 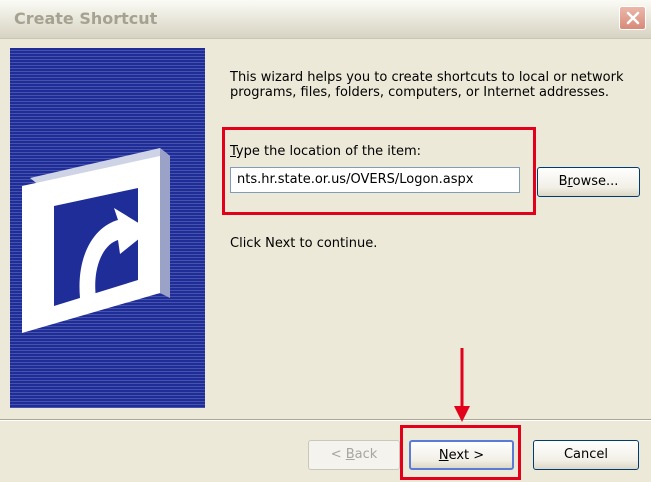 What do you see at coordinates (460, 452) in the screenshot?
I see `next-highlight-box` at bounding box center [460, 452].